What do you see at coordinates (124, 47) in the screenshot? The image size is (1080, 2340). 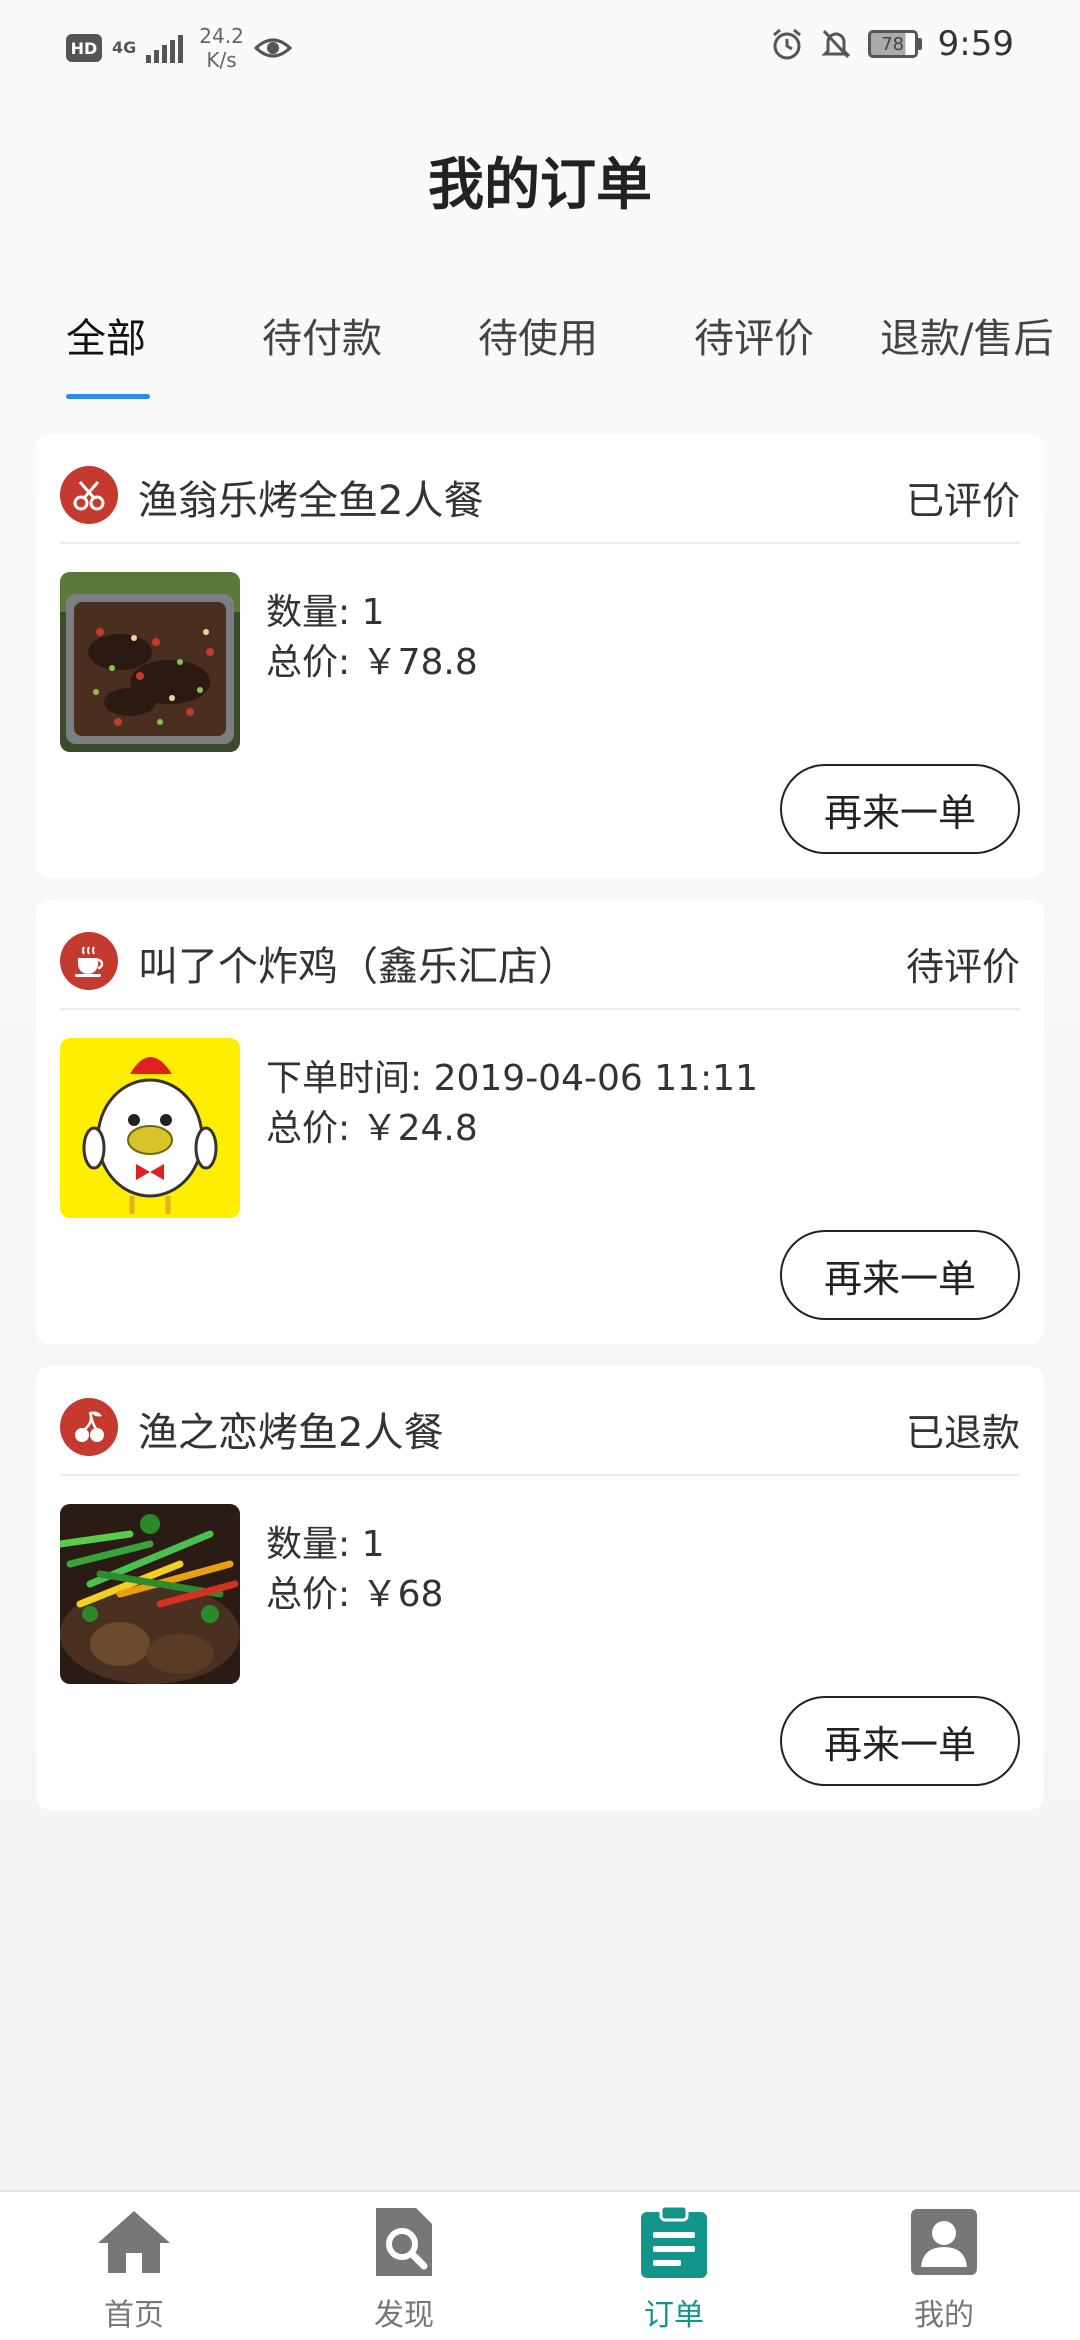 I see `network-type: 4G` at bounding box center [124, 47].